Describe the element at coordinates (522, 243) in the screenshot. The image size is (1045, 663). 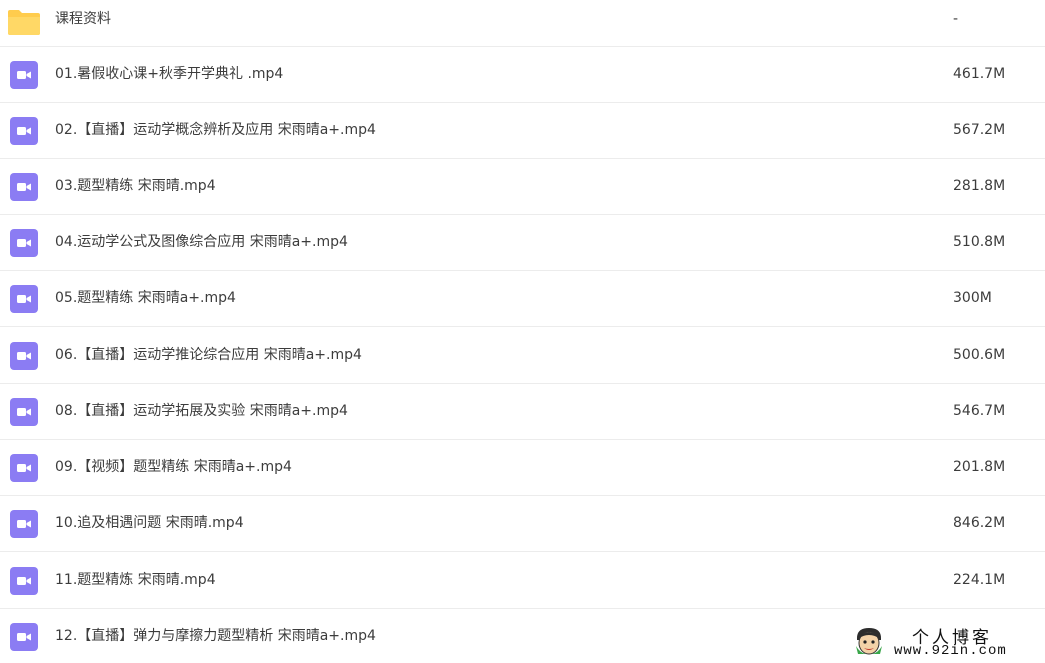
I see `list-item: 04.运动学公式及图像综合应用 宋雨晴a+.mp4 510.8M` at that location.